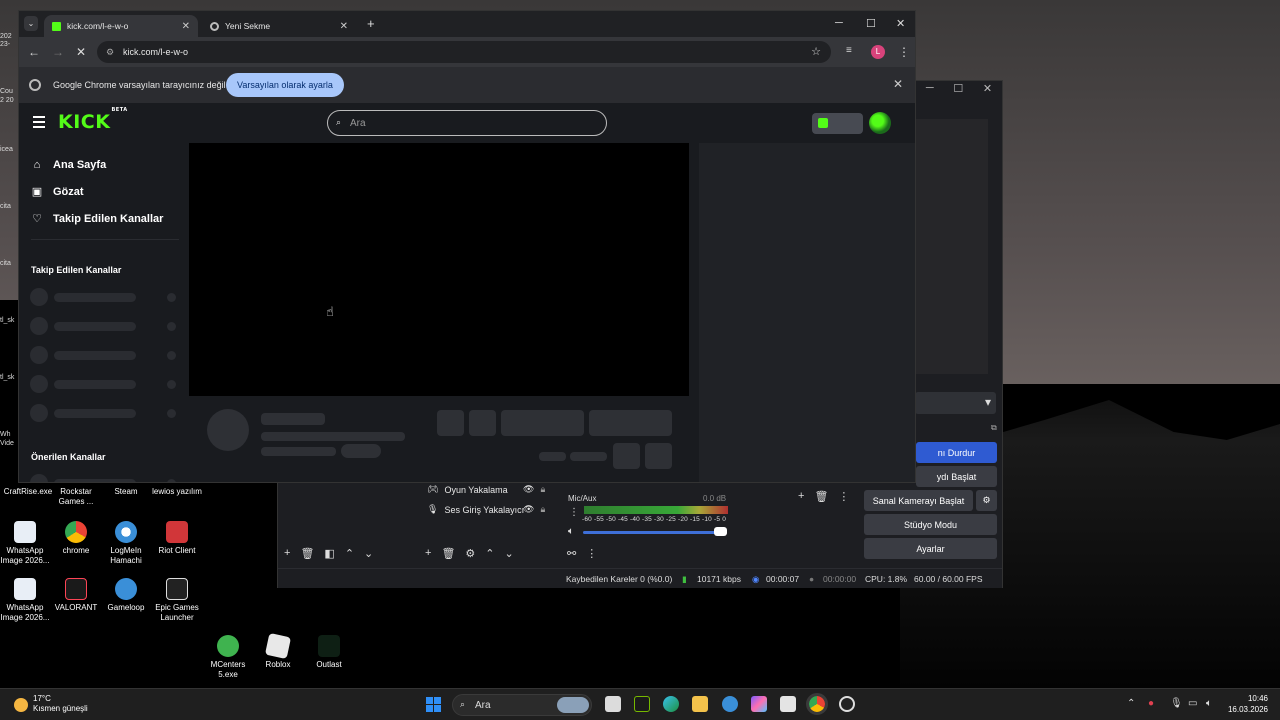 The width and height of the screenshot is (1280, 720). Describe the element at coordinates (571, 553) in the screenshot. I see `link-icon: ⚯` at that location.